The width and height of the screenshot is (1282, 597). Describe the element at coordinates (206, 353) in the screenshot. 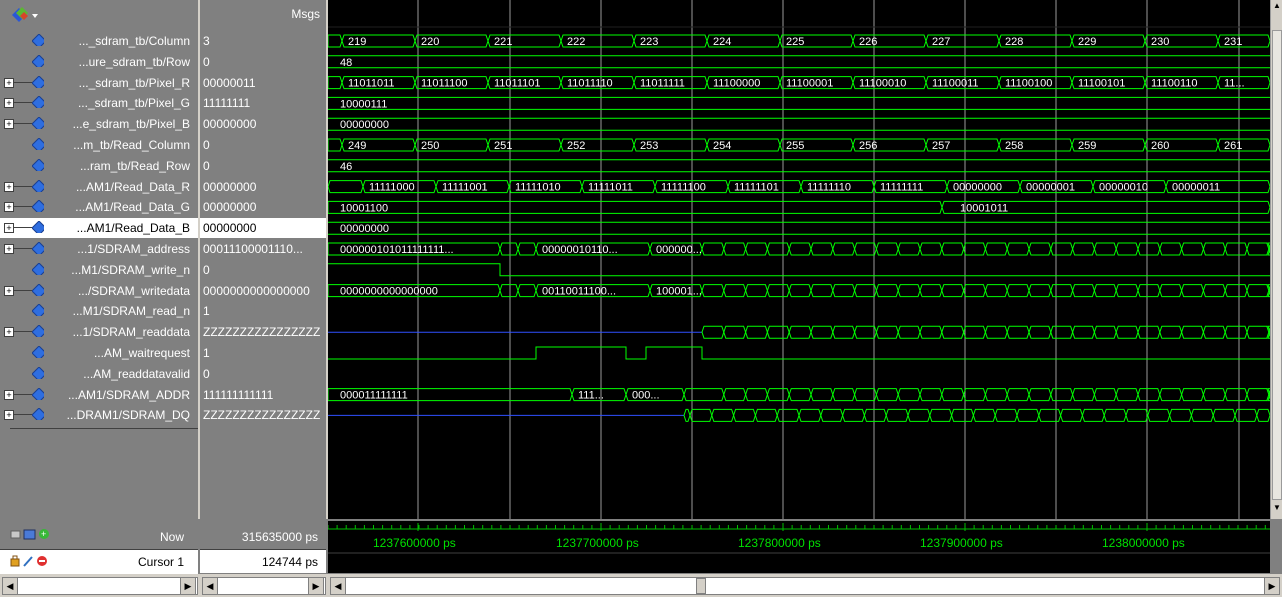

I see `signal-value: 1` at that location.